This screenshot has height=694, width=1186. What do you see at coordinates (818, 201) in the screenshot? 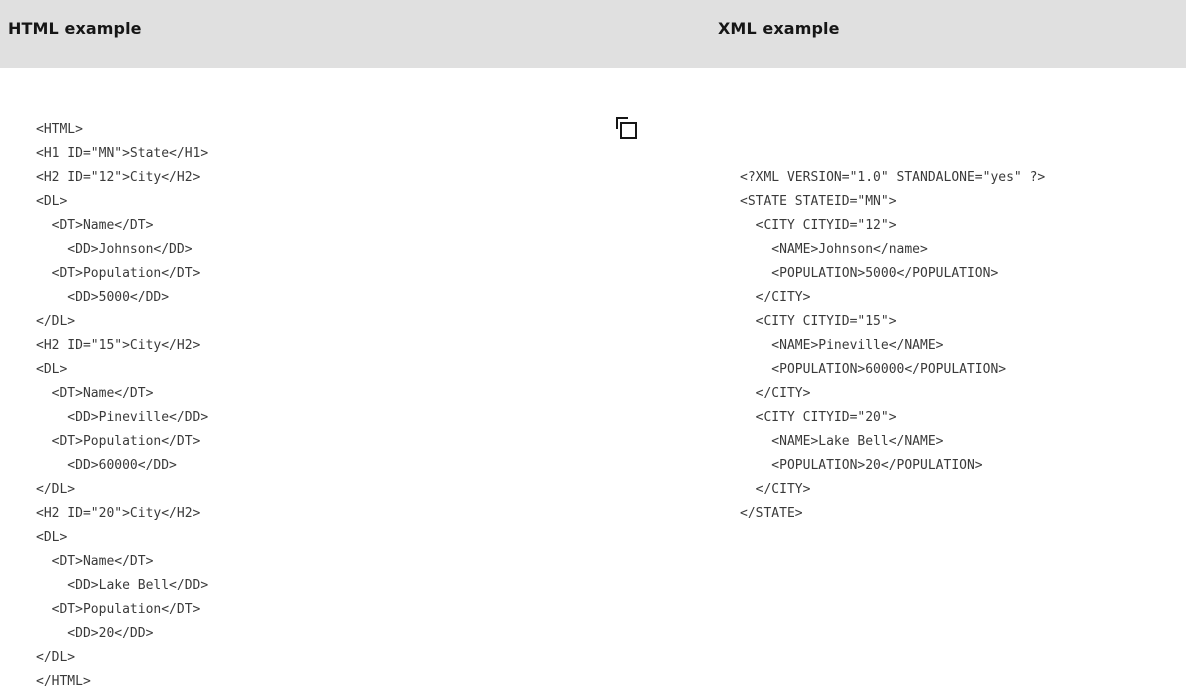
I see `code-line: <STATE STATEID="MN">` at bounding box center [818, 201].